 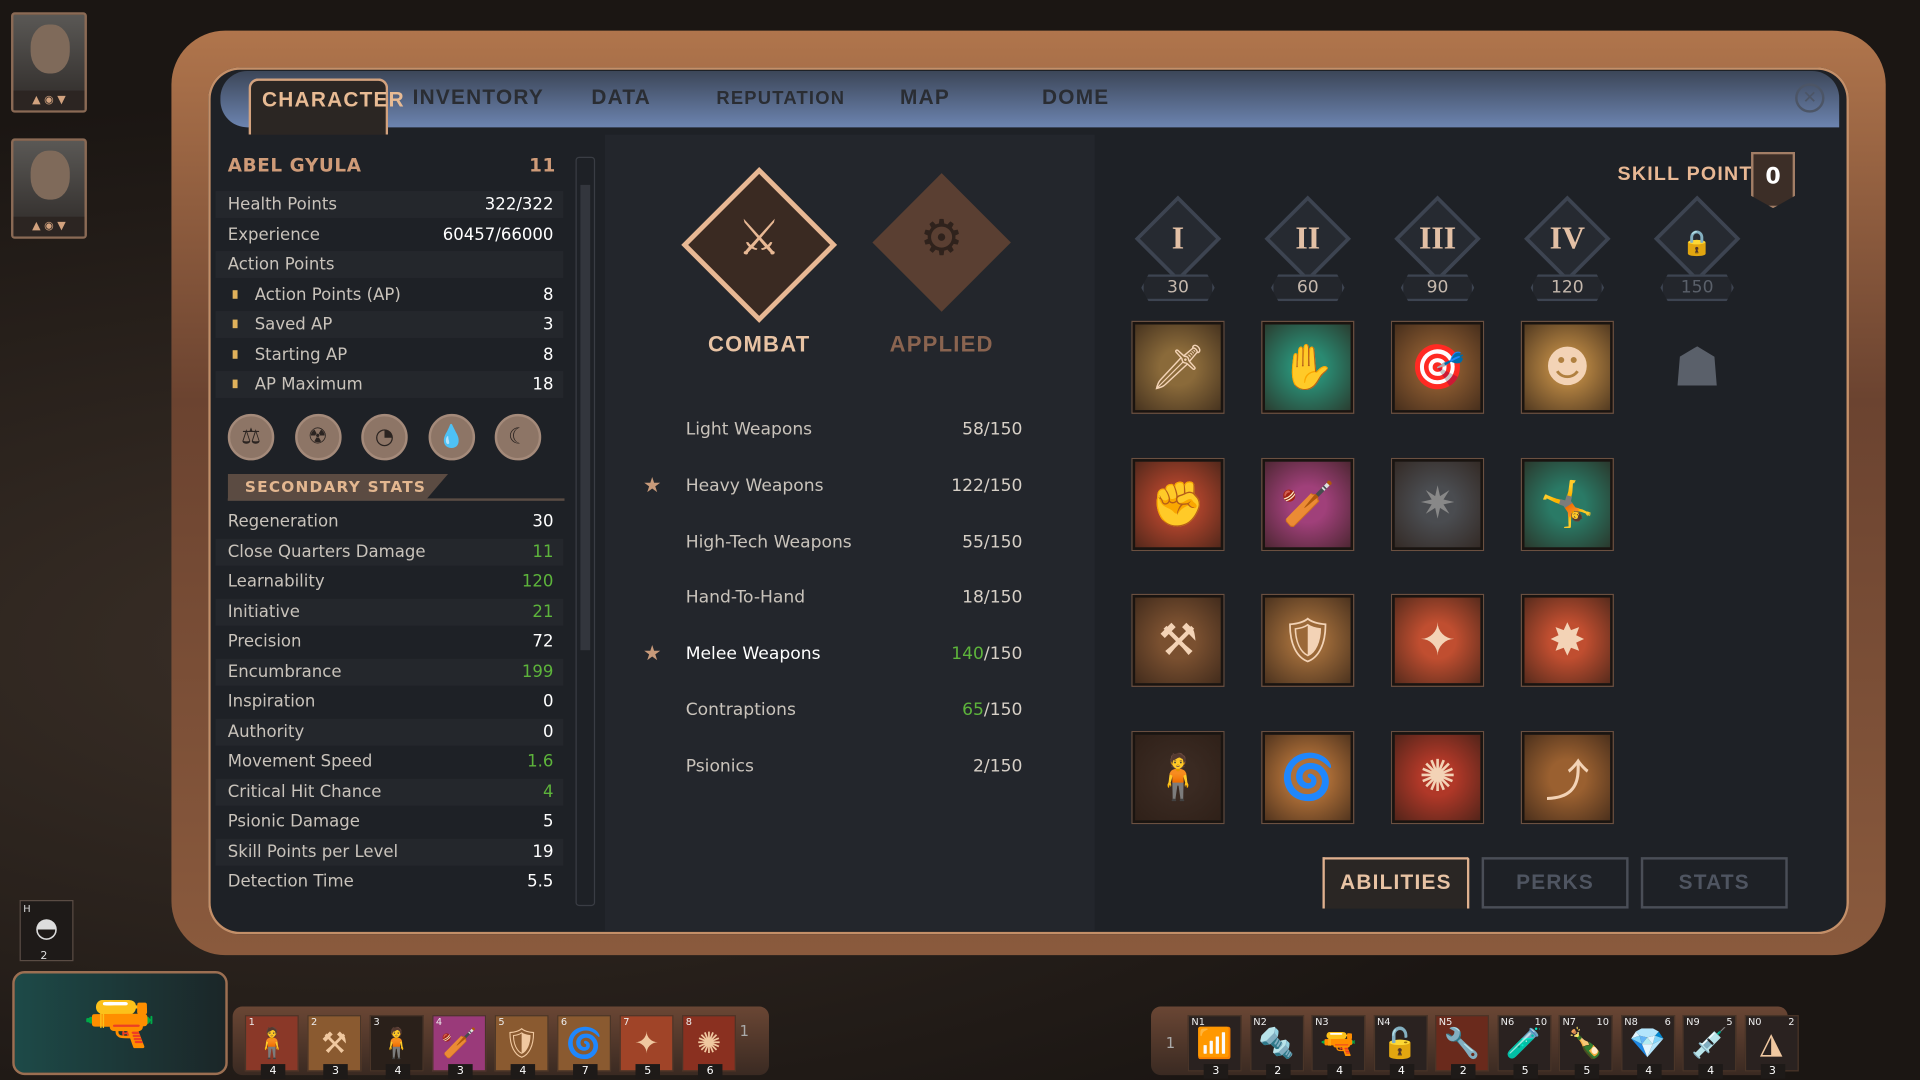 What do you see at coordinates (1714, 883) in the screenshot?
I see `tab-stats: STATS` at bounding box center [1714, 883].